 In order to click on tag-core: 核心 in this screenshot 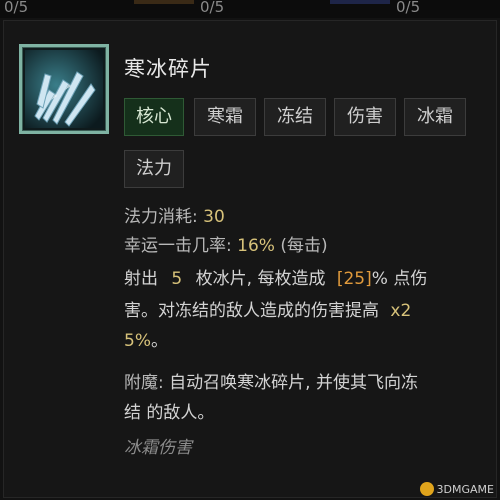, I will do `click(154, 117)`.